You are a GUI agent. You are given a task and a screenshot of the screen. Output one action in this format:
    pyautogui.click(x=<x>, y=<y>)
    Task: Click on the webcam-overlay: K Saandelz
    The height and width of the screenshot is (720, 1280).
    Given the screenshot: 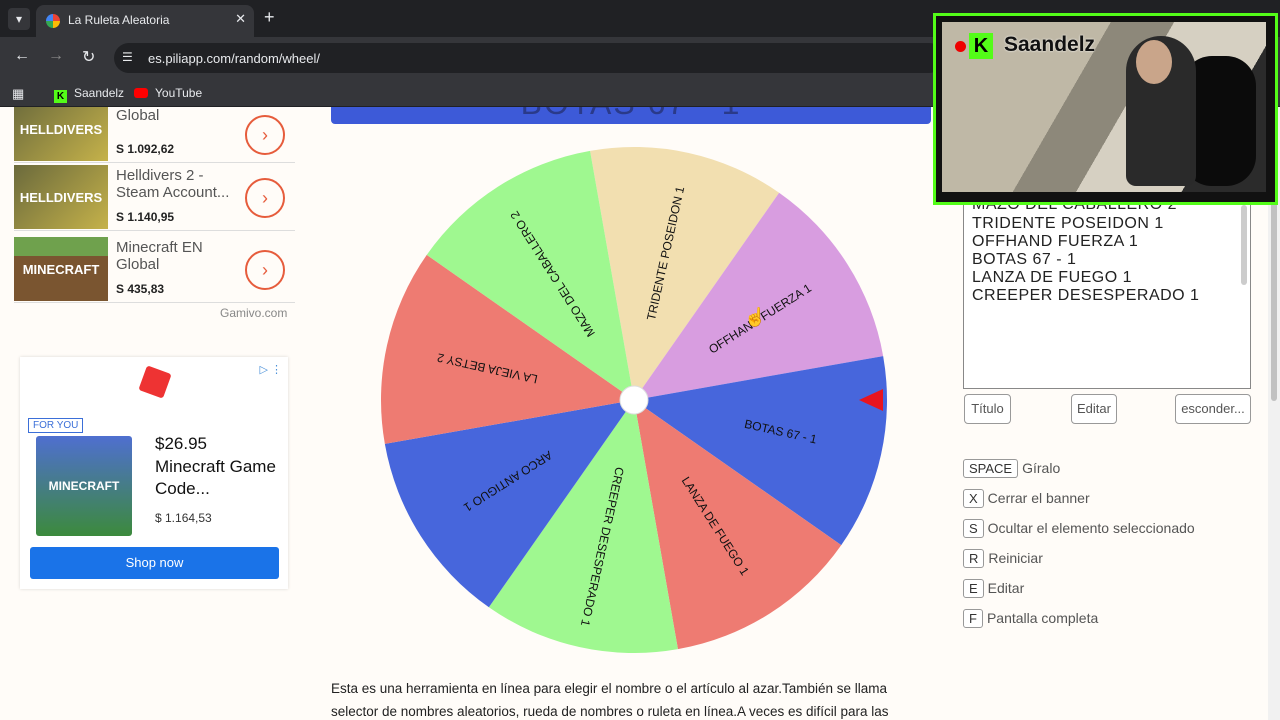 What is the action you would take?
    pyautogui.click(x=1105, y=109)
    